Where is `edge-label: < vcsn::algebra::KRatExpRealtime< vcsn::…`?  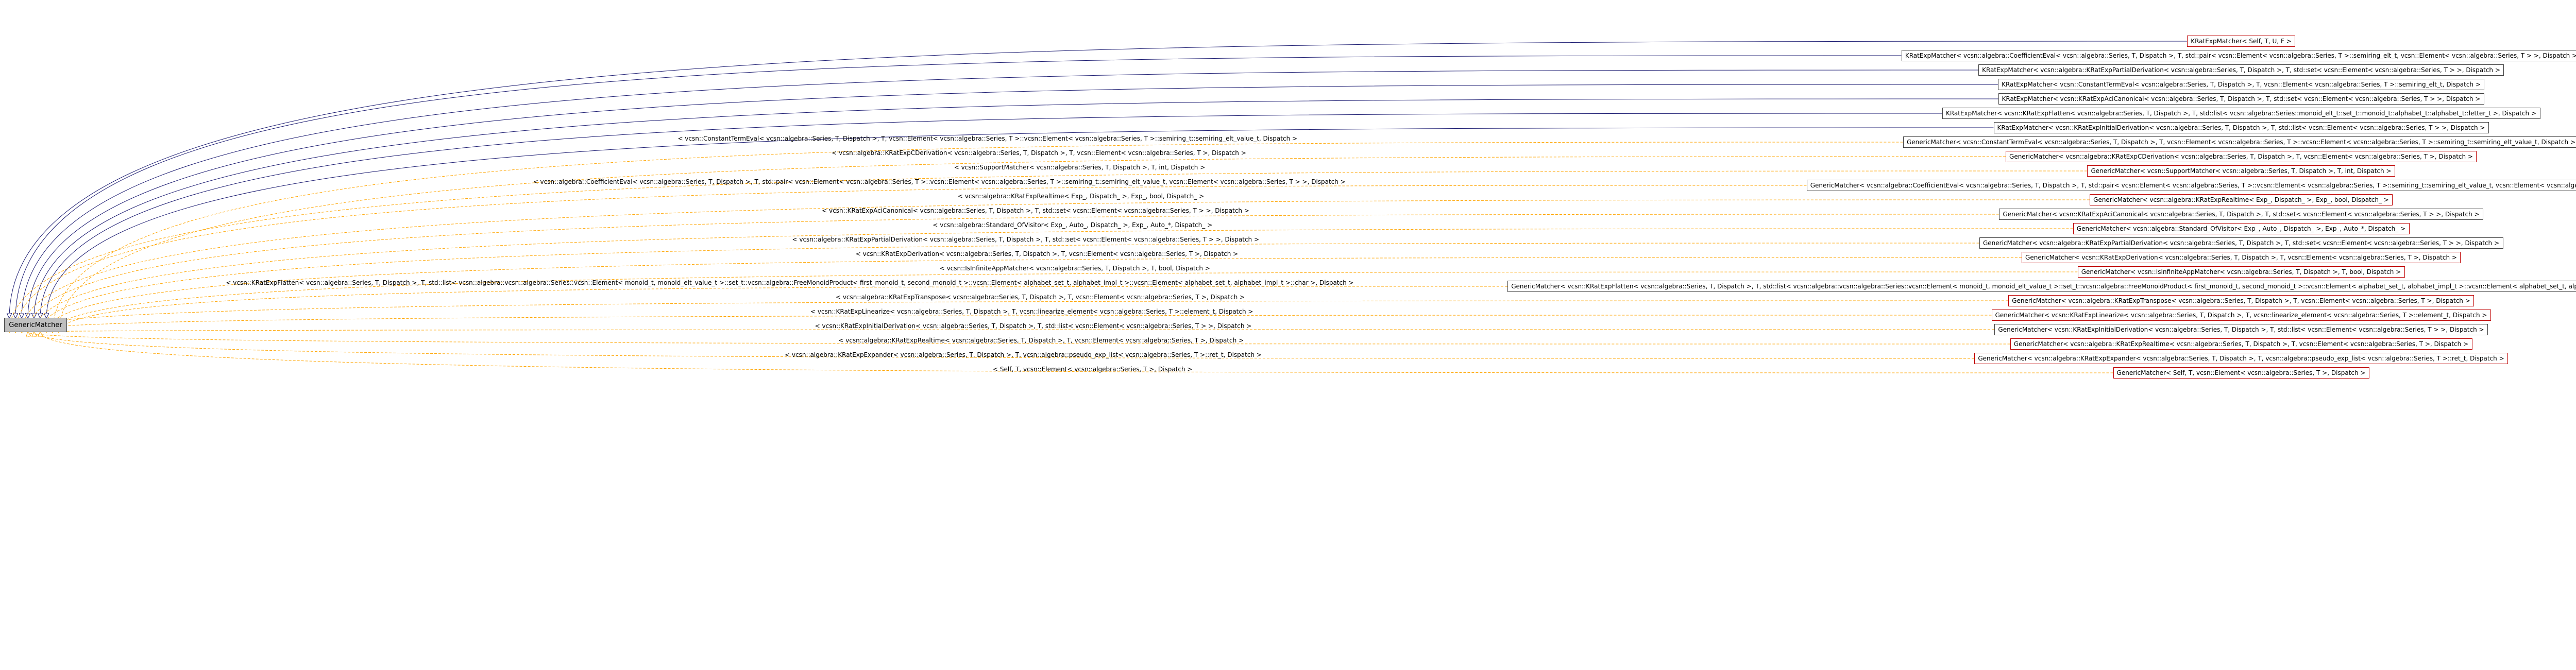
edge-label: < vcsn::algebra::KRatExpRealtime< vcsn::… is located at coordinates (1041, 340).